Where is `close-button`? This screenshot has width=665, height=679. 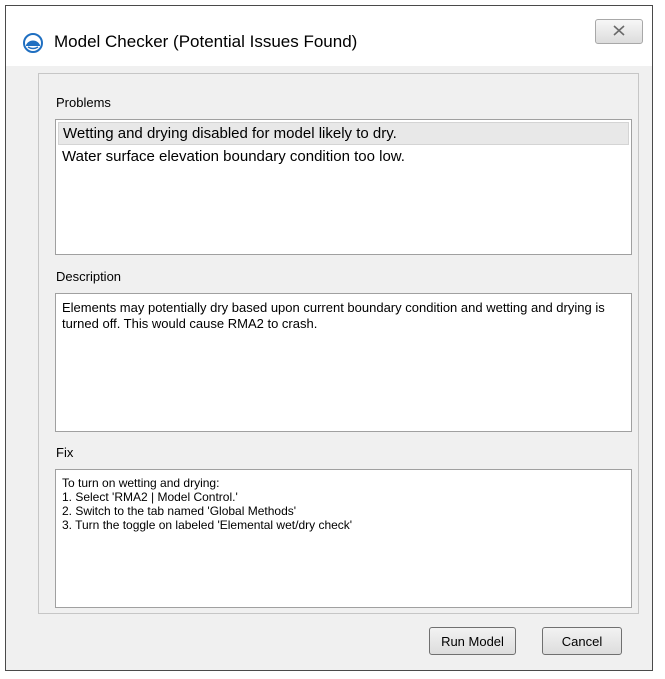
close-button is located at coordinates (619, 31).